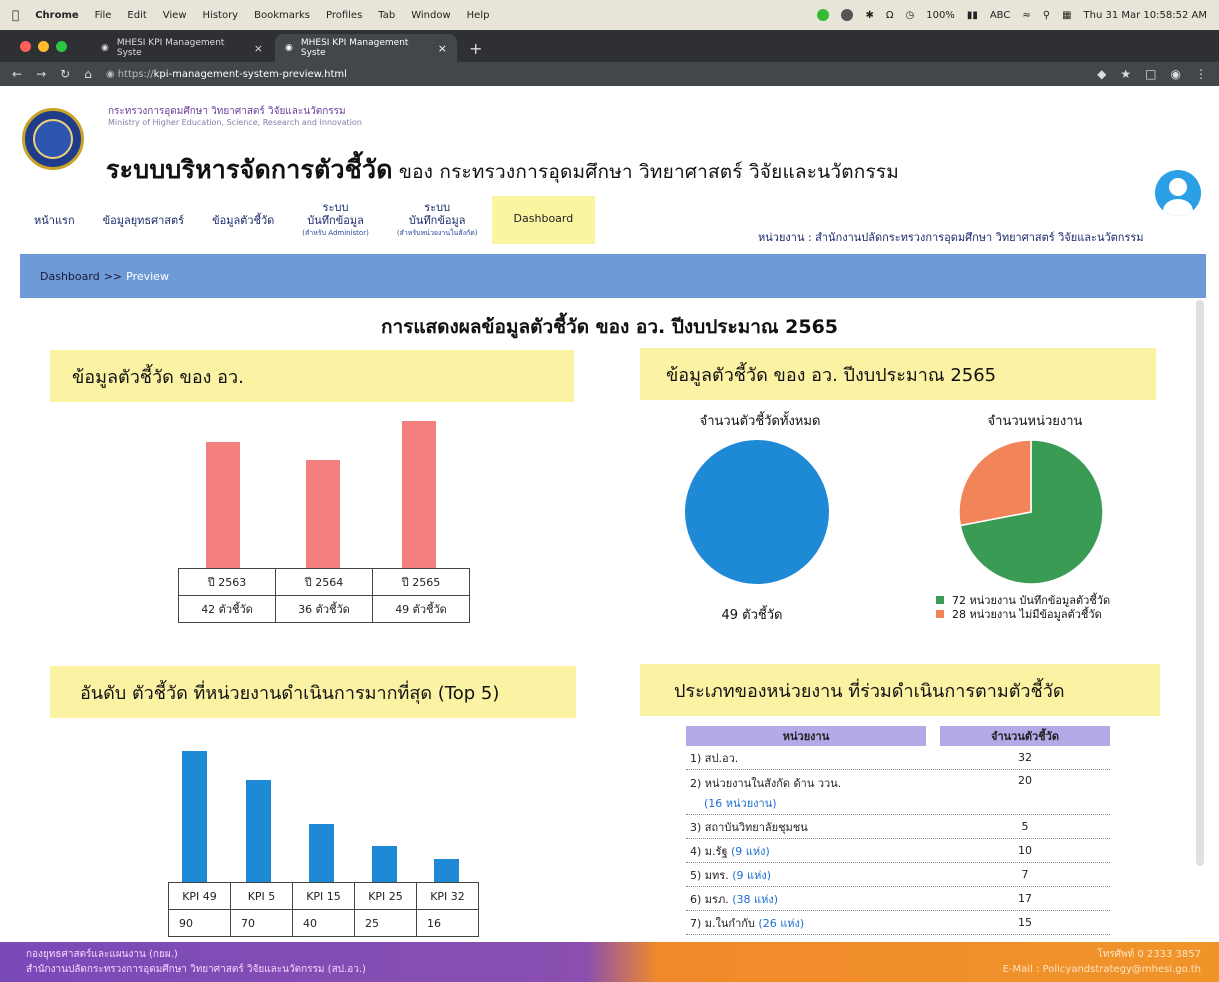  I want to click on wifi-icon: ≈, so click(1026, 15).